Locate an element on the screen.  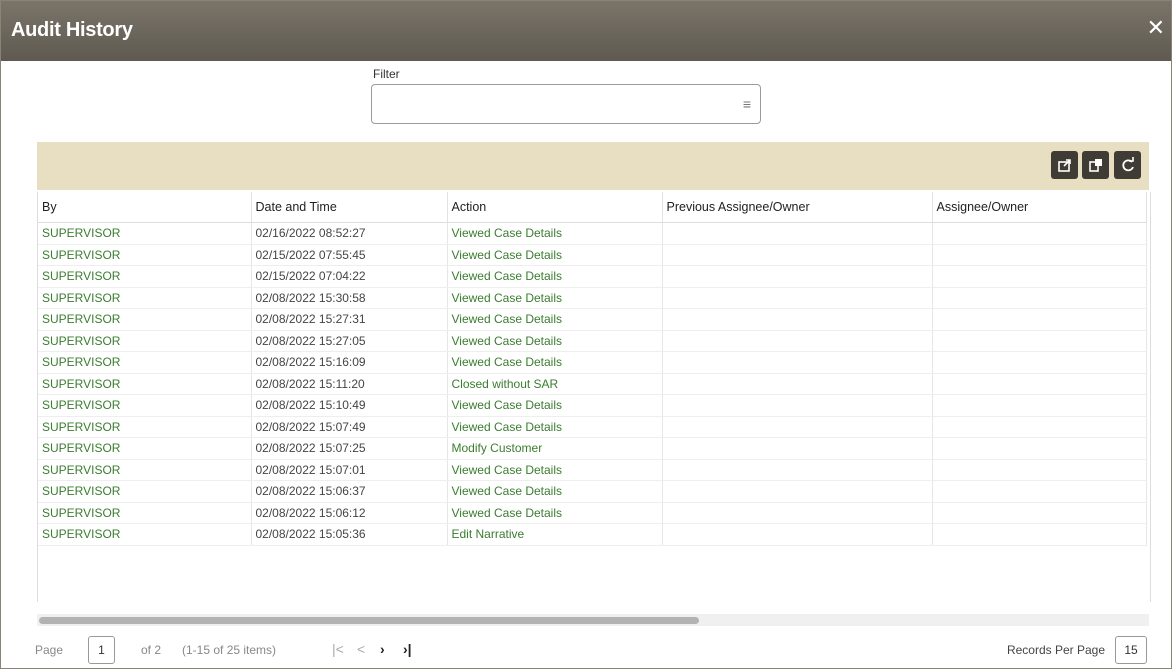
filter-input: ≡ is located at coordinates (566, 104).